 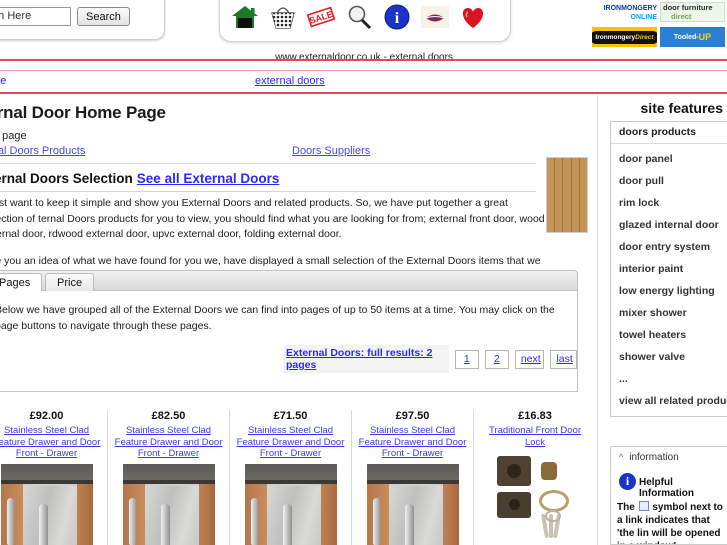 What do you see at coordinates (621, 457) in the screenshot?
I see `chevron-up-icon: ^` at bounding box center [621, 457].